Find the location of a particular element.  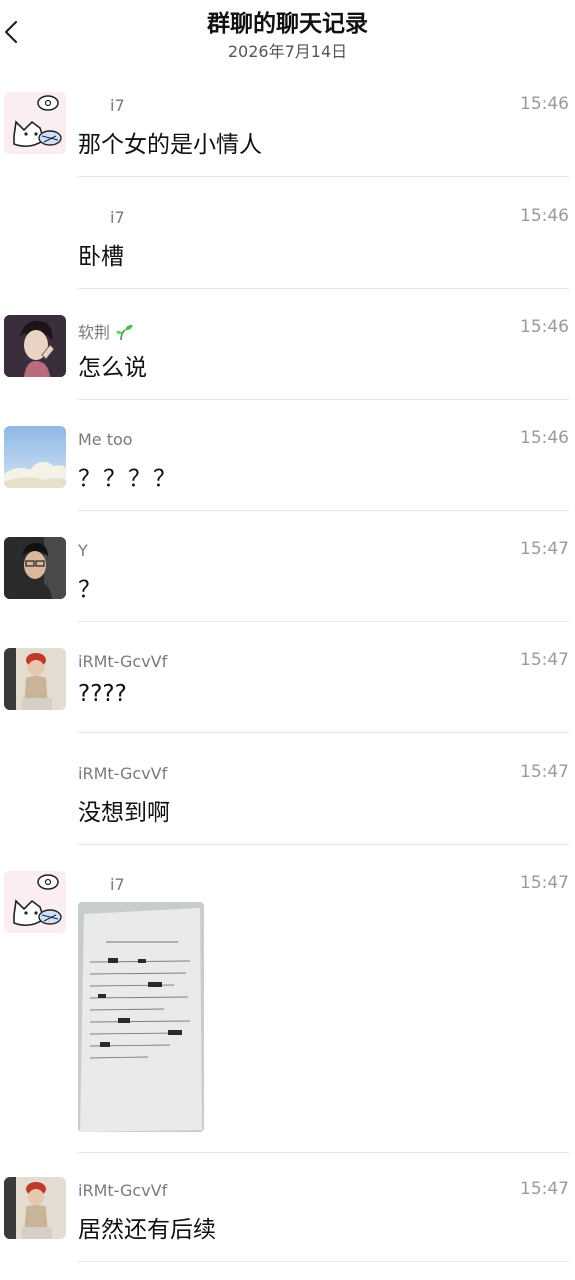

page-date: 2026年7月14日 is located at coordinates (287, 51).